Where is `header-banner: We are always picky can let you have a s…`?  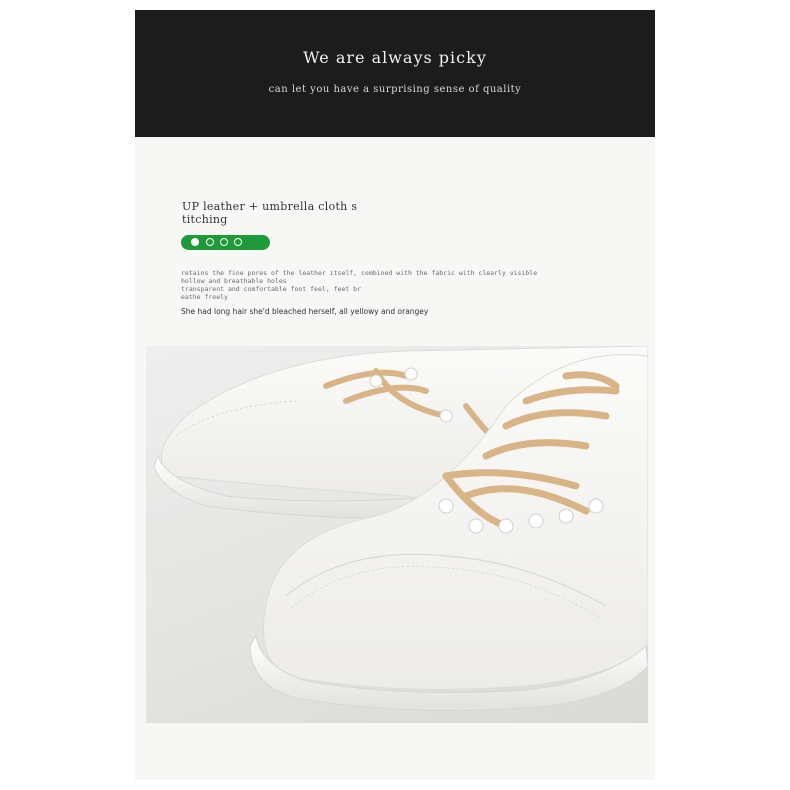 header-banner: We are always picky can let you have a s… is located at coordinates (395, 73).